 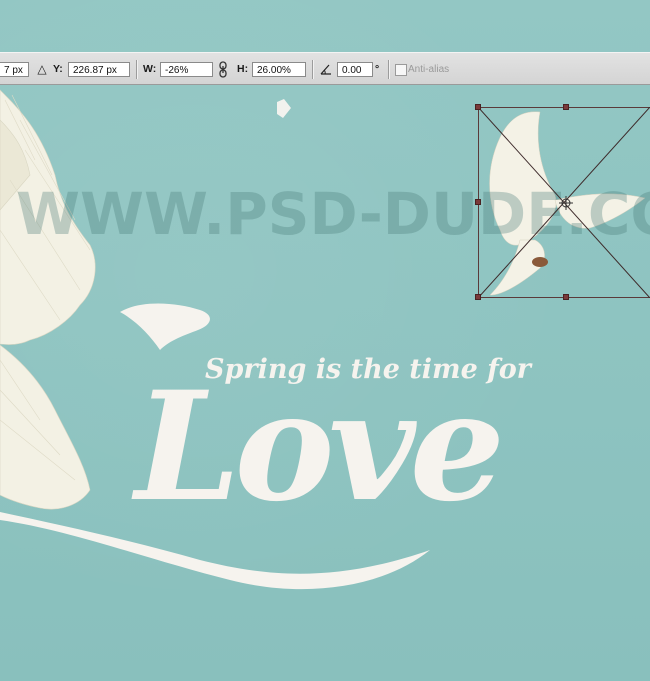 What do you see at coordinates (401, 70) in the screenshot?
I see `anti-alias-checkbox` at bounding box center [401, 70].